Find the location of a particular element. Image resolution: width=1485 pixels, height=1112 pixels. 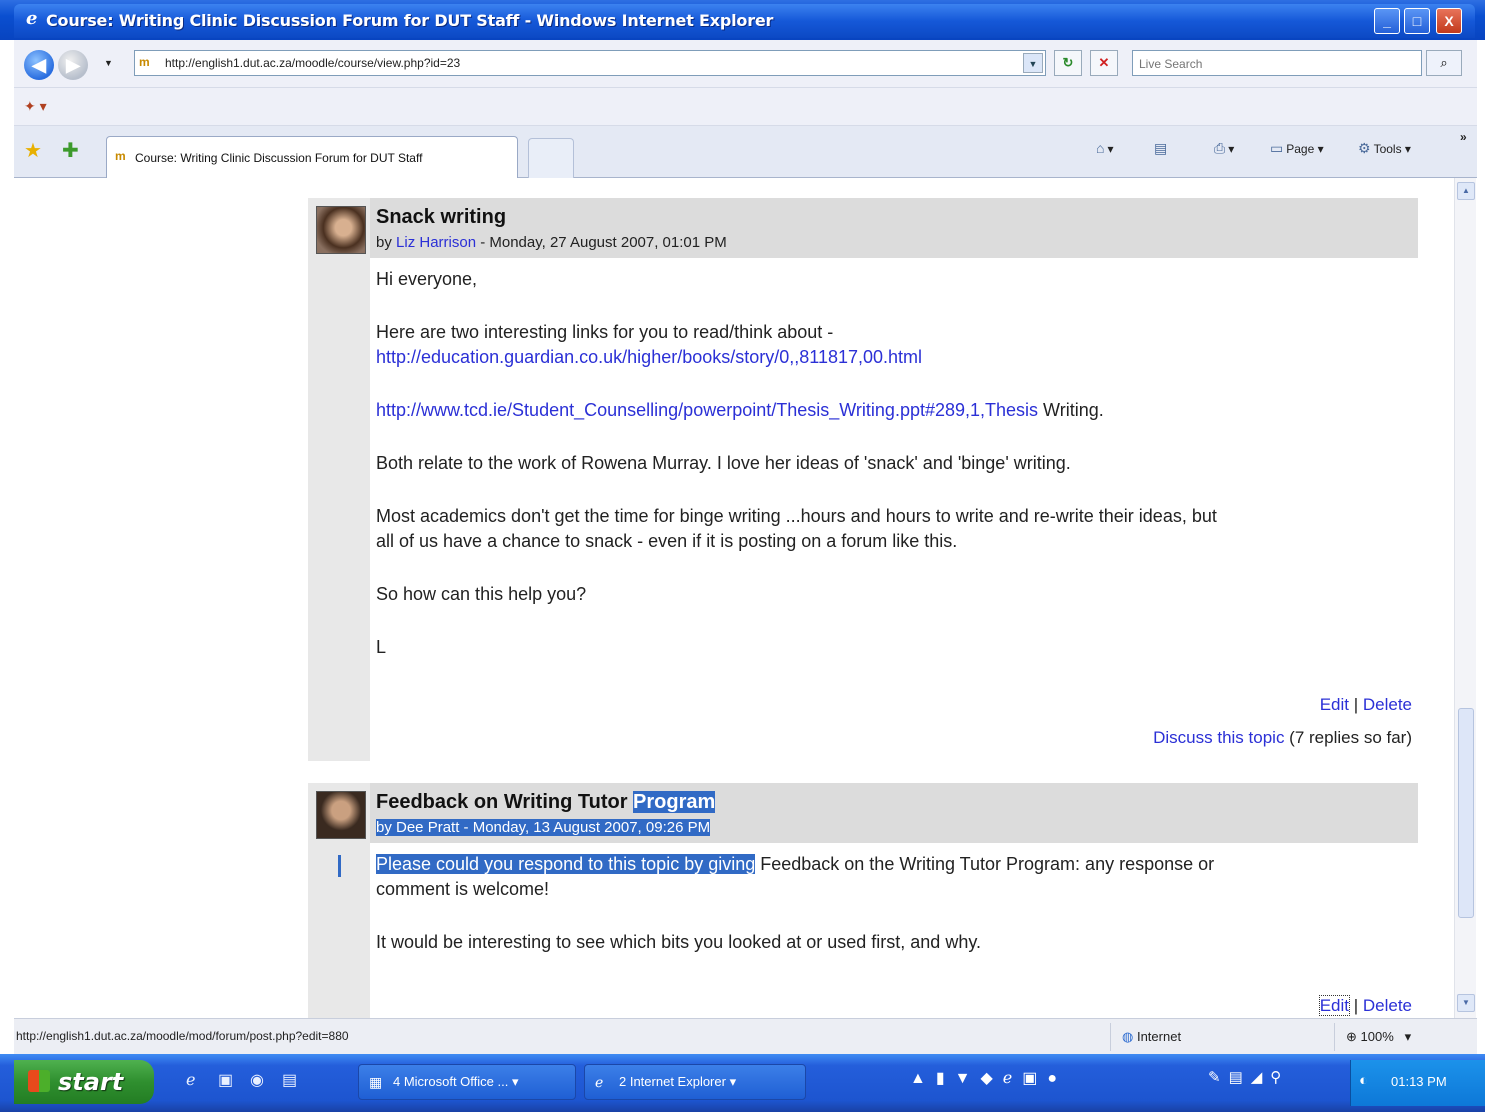

scroll-up-icon: ▲ is located at coordinates (1466, 191).